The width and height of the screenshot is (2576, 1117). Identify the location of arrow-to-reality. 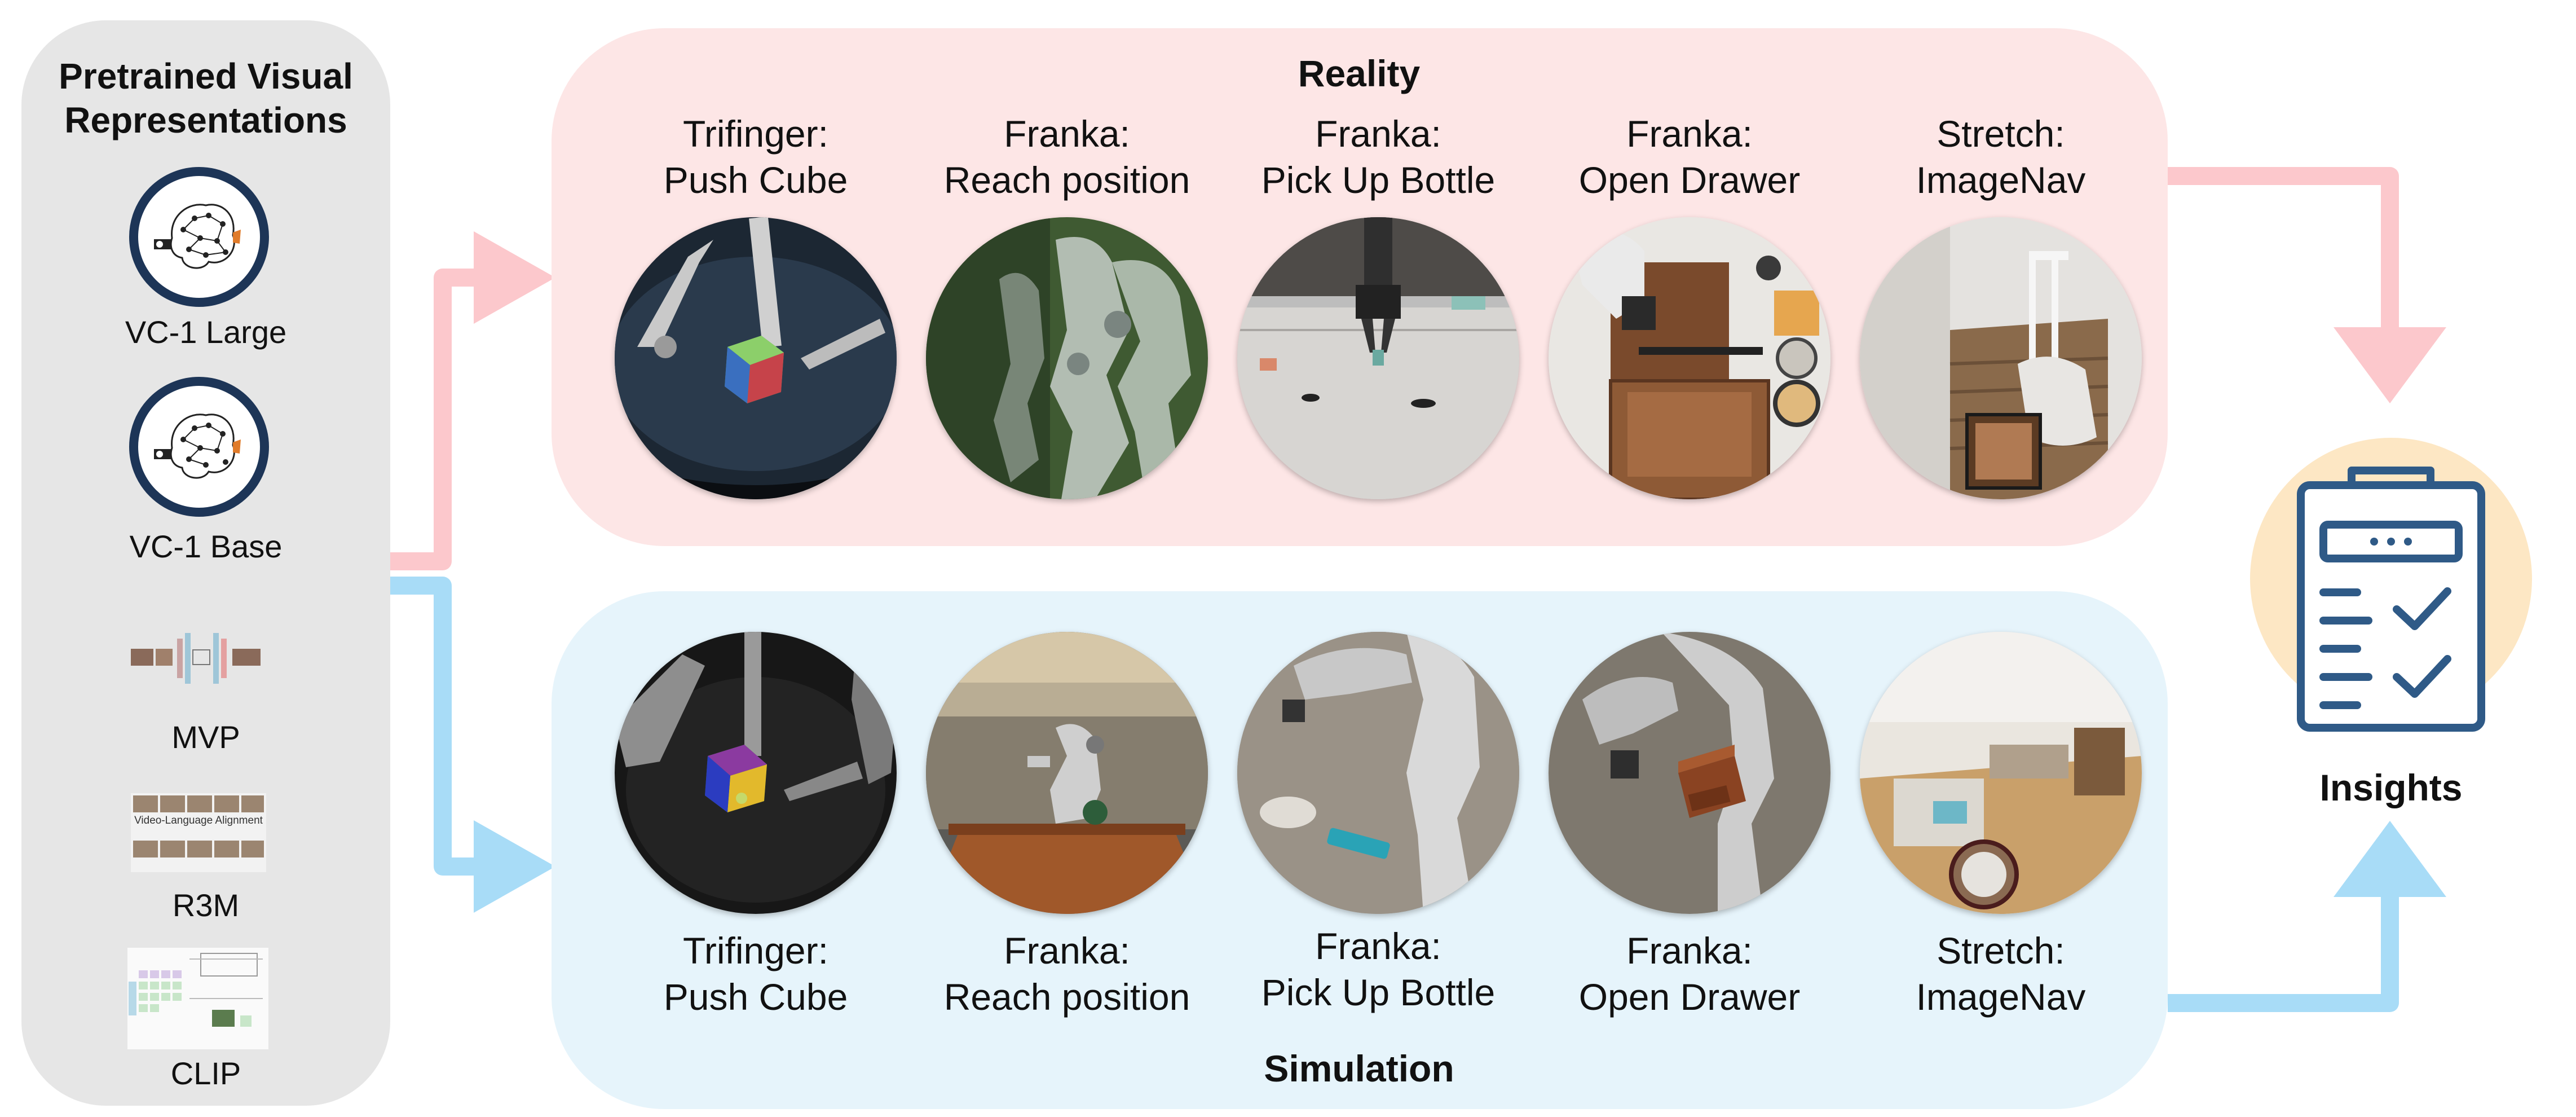
(432, 419).